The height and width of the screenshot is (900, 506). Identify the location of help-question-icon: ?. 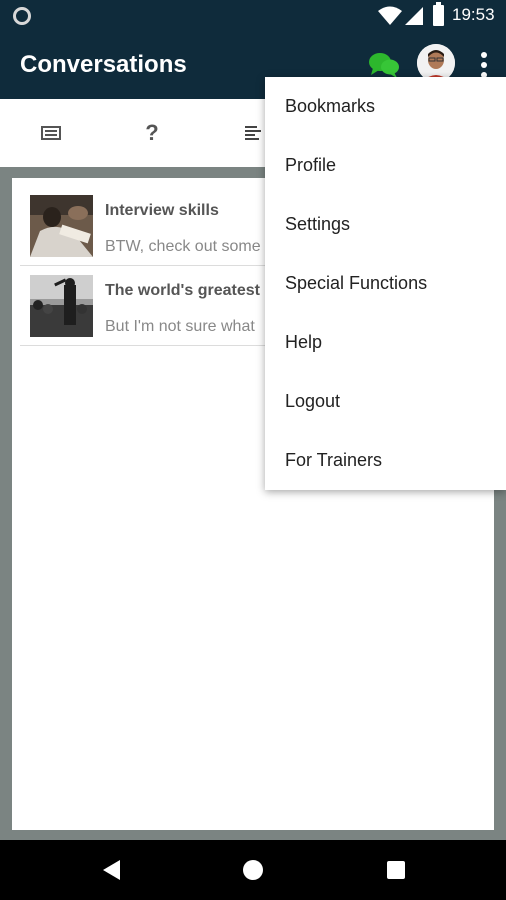
(152, 132).